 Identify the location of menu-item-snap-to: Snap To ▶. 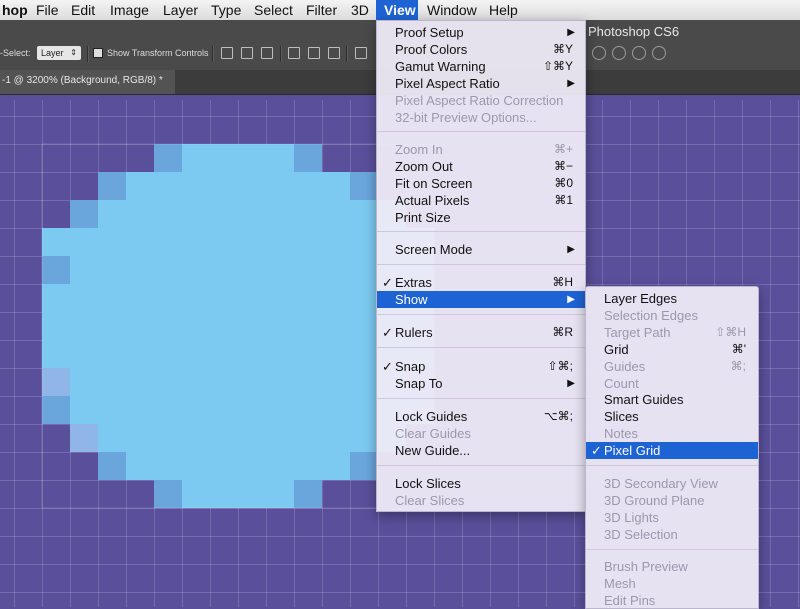
(481, 383).